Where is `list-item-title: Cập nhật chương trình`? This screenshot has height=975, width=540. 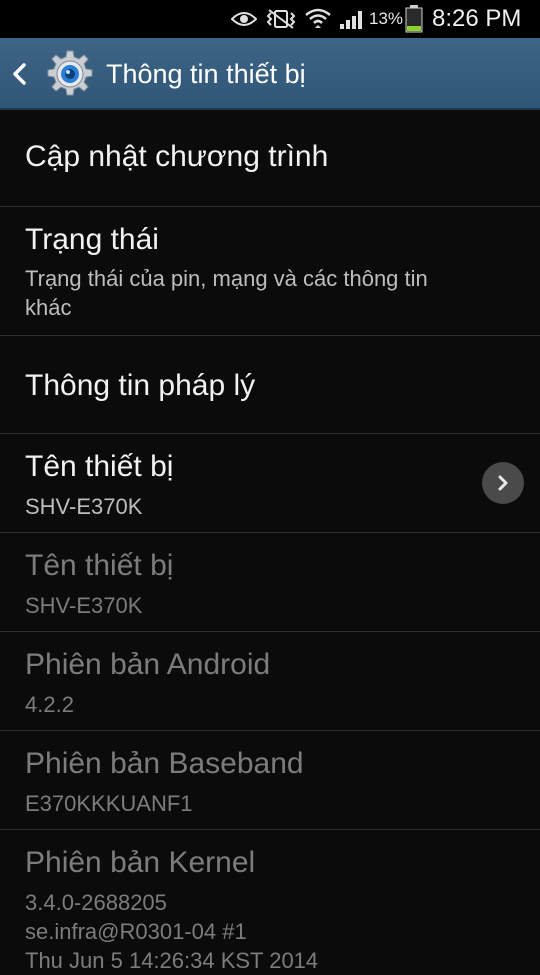 list-item-title: Cập nhật chương trình is located at coordinates (177, 156).